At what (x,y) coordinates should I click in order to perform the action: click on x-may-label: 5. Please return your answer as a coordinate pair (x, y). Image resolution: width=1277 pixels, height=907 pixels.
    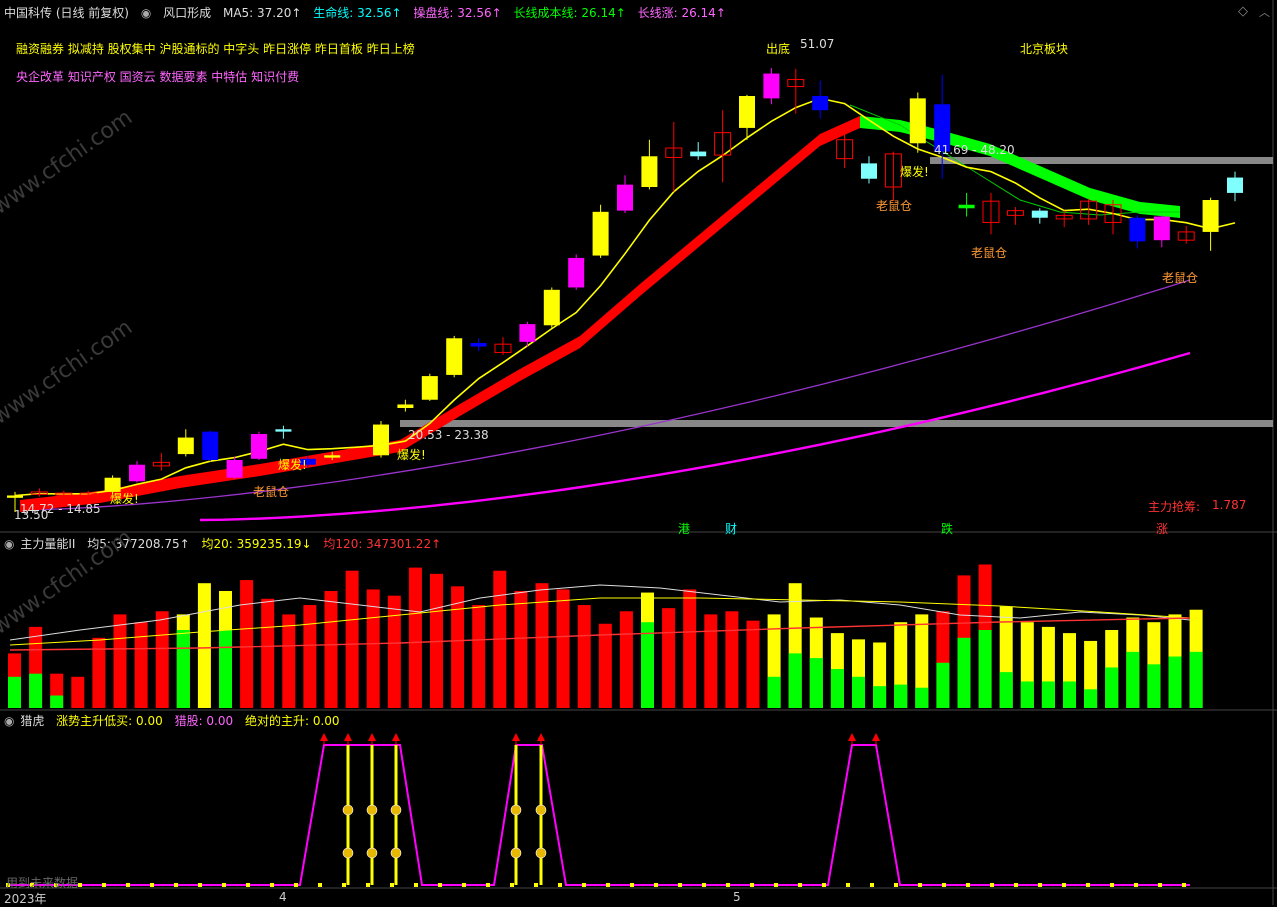
    Looking at the image, I should click on (737, 897).